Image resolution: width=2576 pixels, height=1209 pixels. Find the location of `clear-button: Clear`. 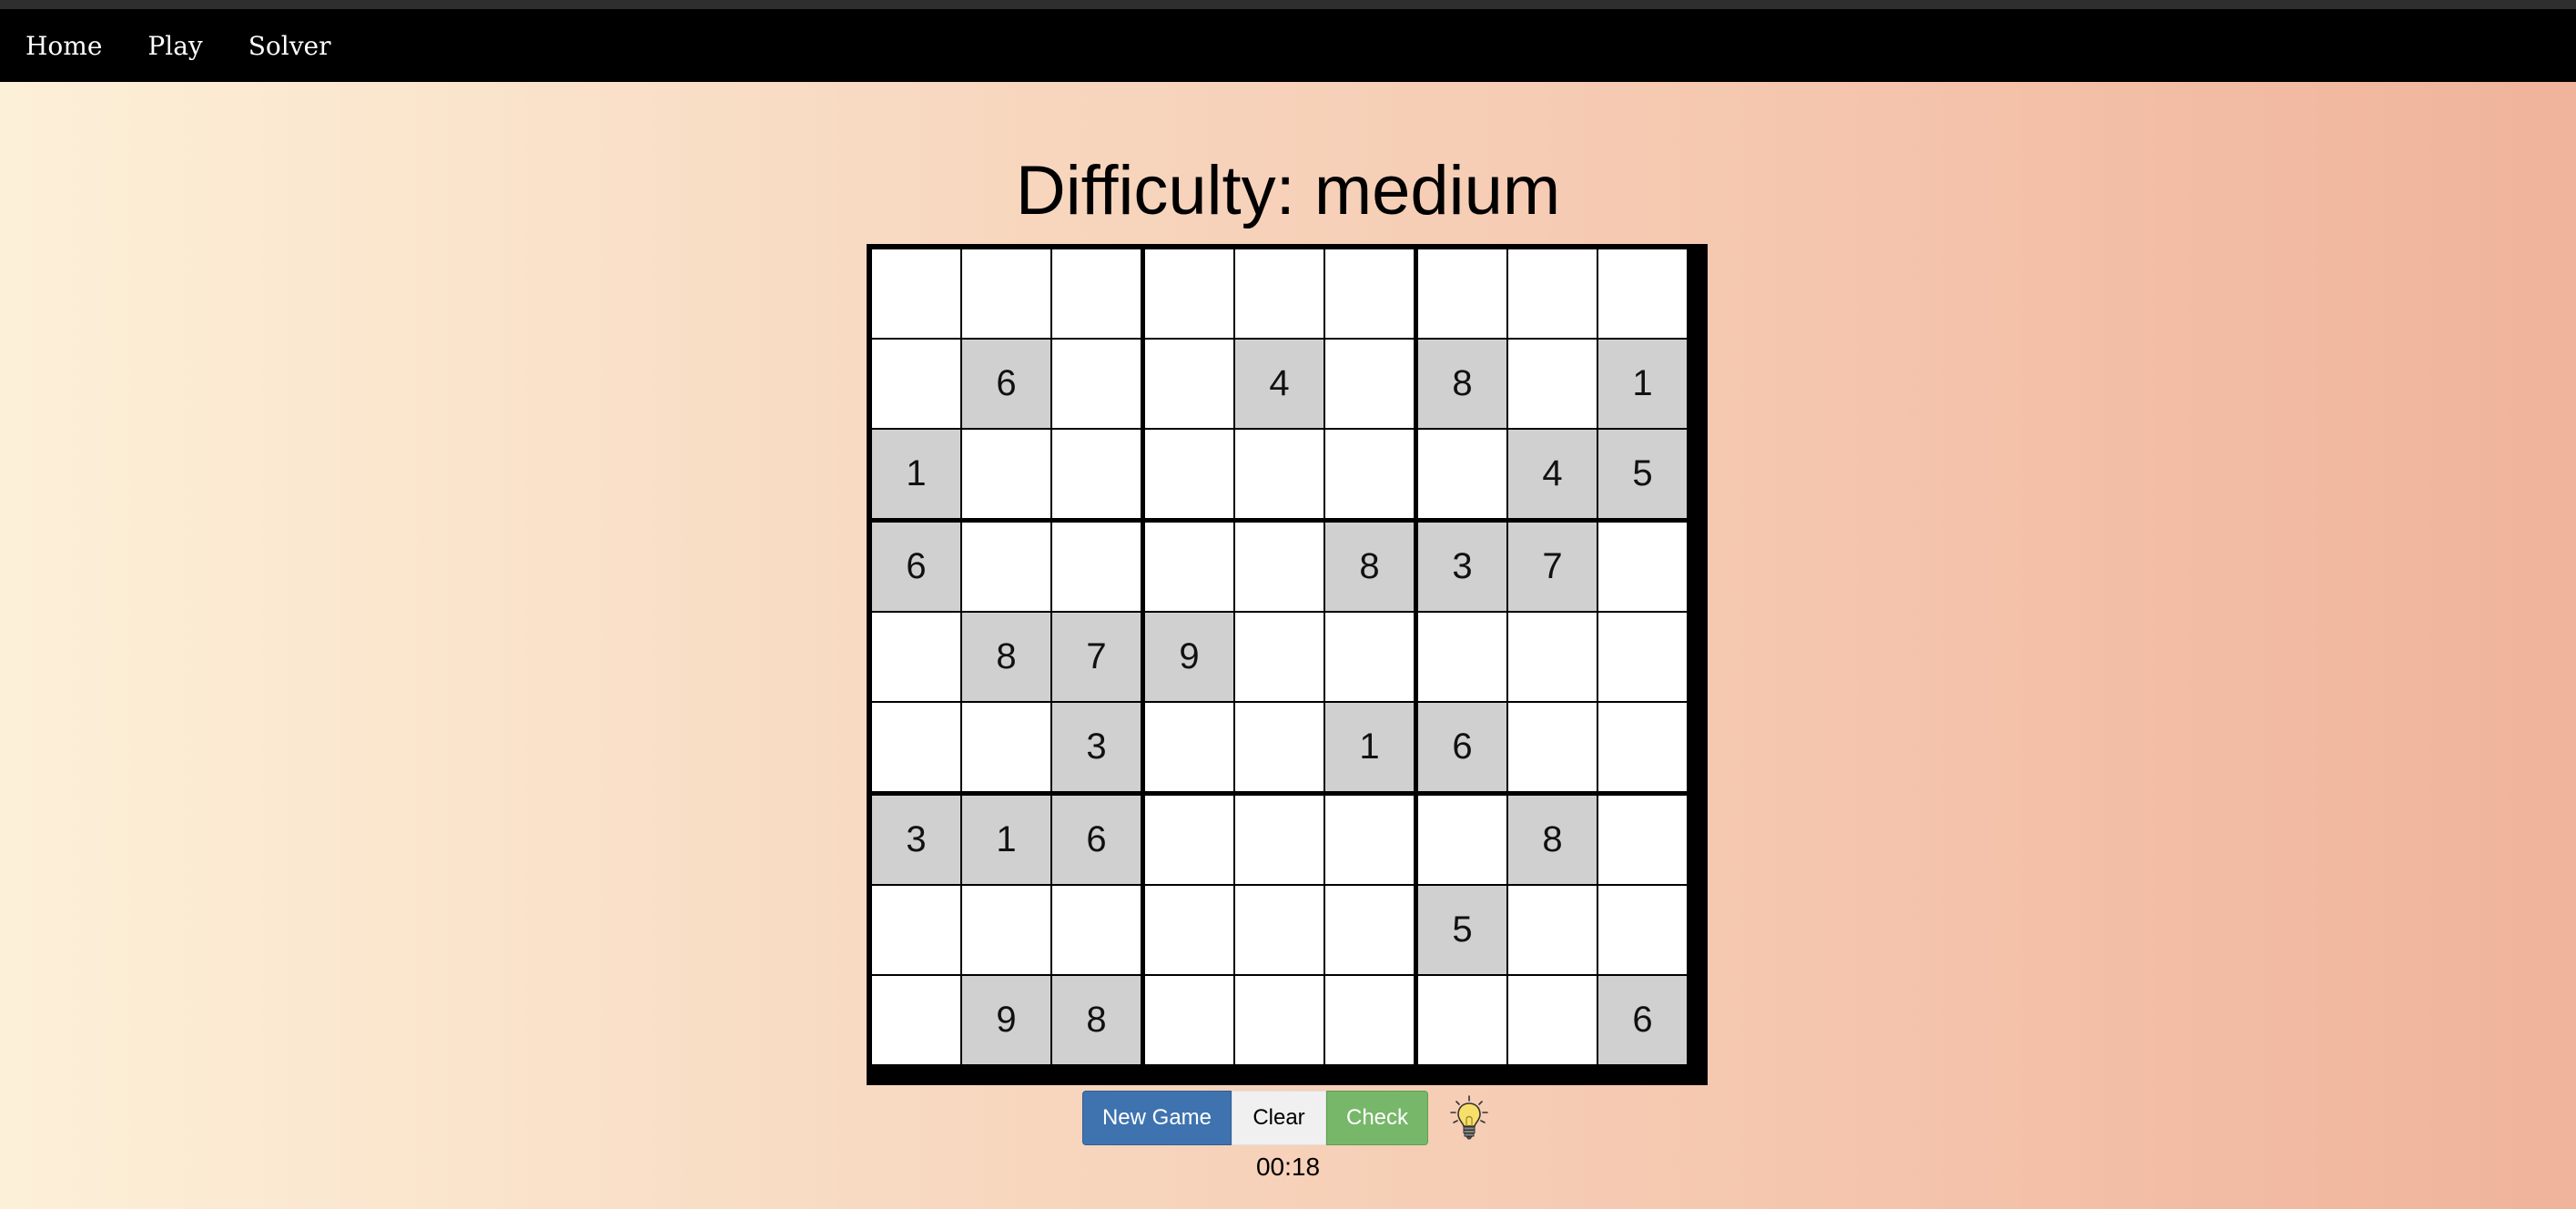

clear-button: Clear is located at coordinates (1279, 1118).